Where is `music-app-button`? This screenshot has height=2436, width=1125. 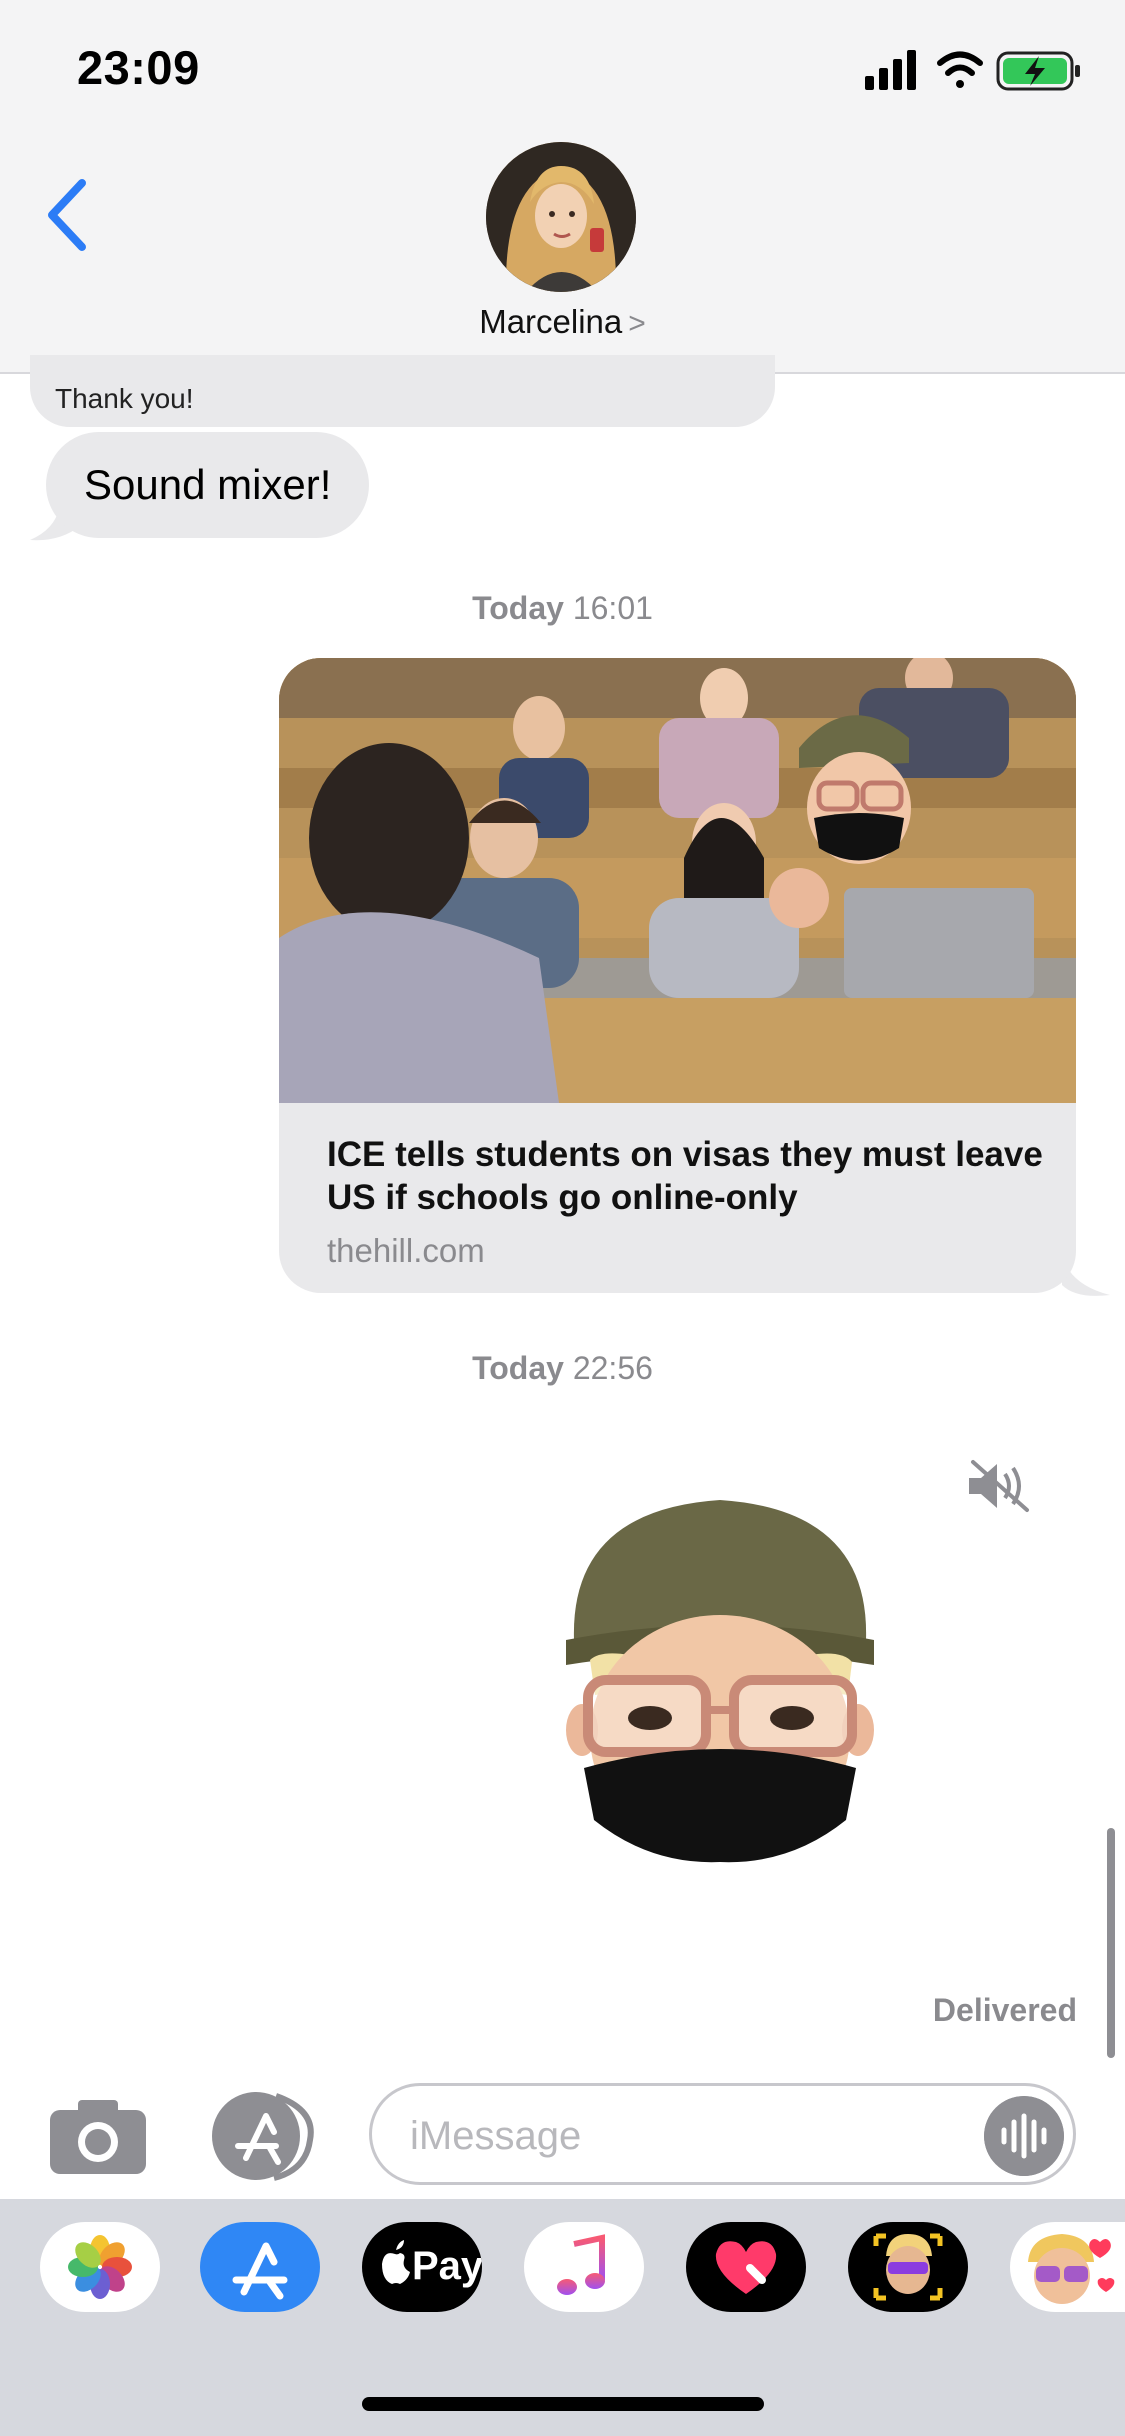
music-app-button is located at coordinates (584, 2267).